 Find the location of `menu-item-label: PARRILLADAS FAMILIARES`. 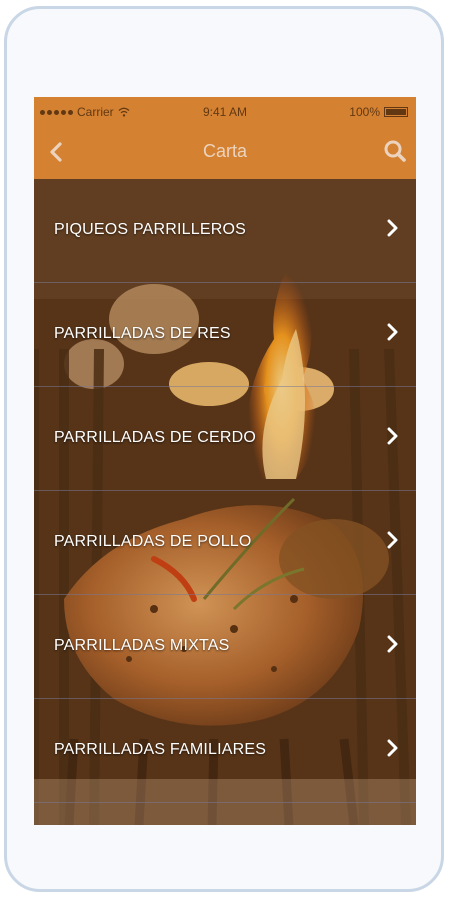

menu-item-label: PARRILLADAS FAMILIARES is located at coordinates (160, 749).